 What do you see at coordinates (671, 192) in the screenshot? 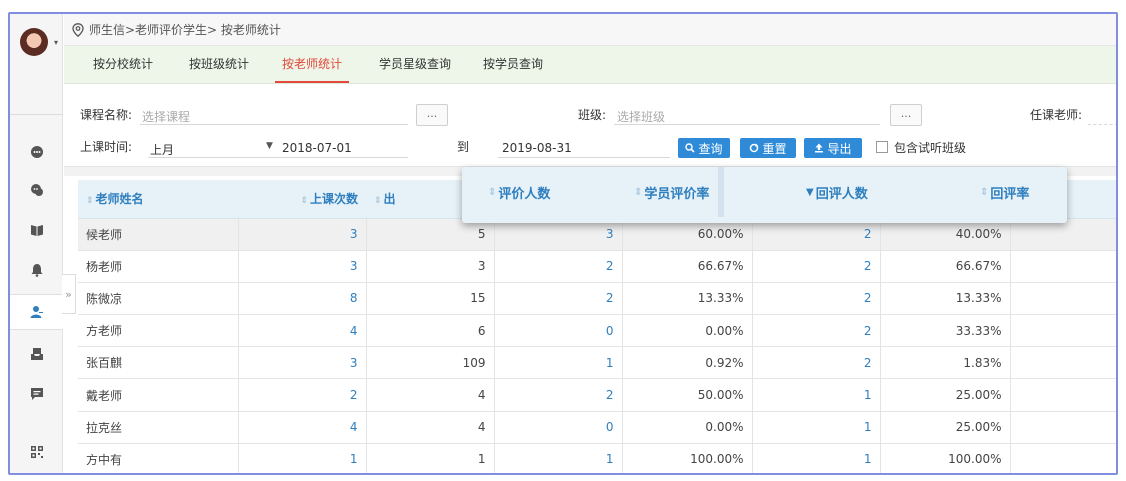
I see `float-col-evaluation-rate: ⇕ 学员评价率` at bounding box center [671, 192].